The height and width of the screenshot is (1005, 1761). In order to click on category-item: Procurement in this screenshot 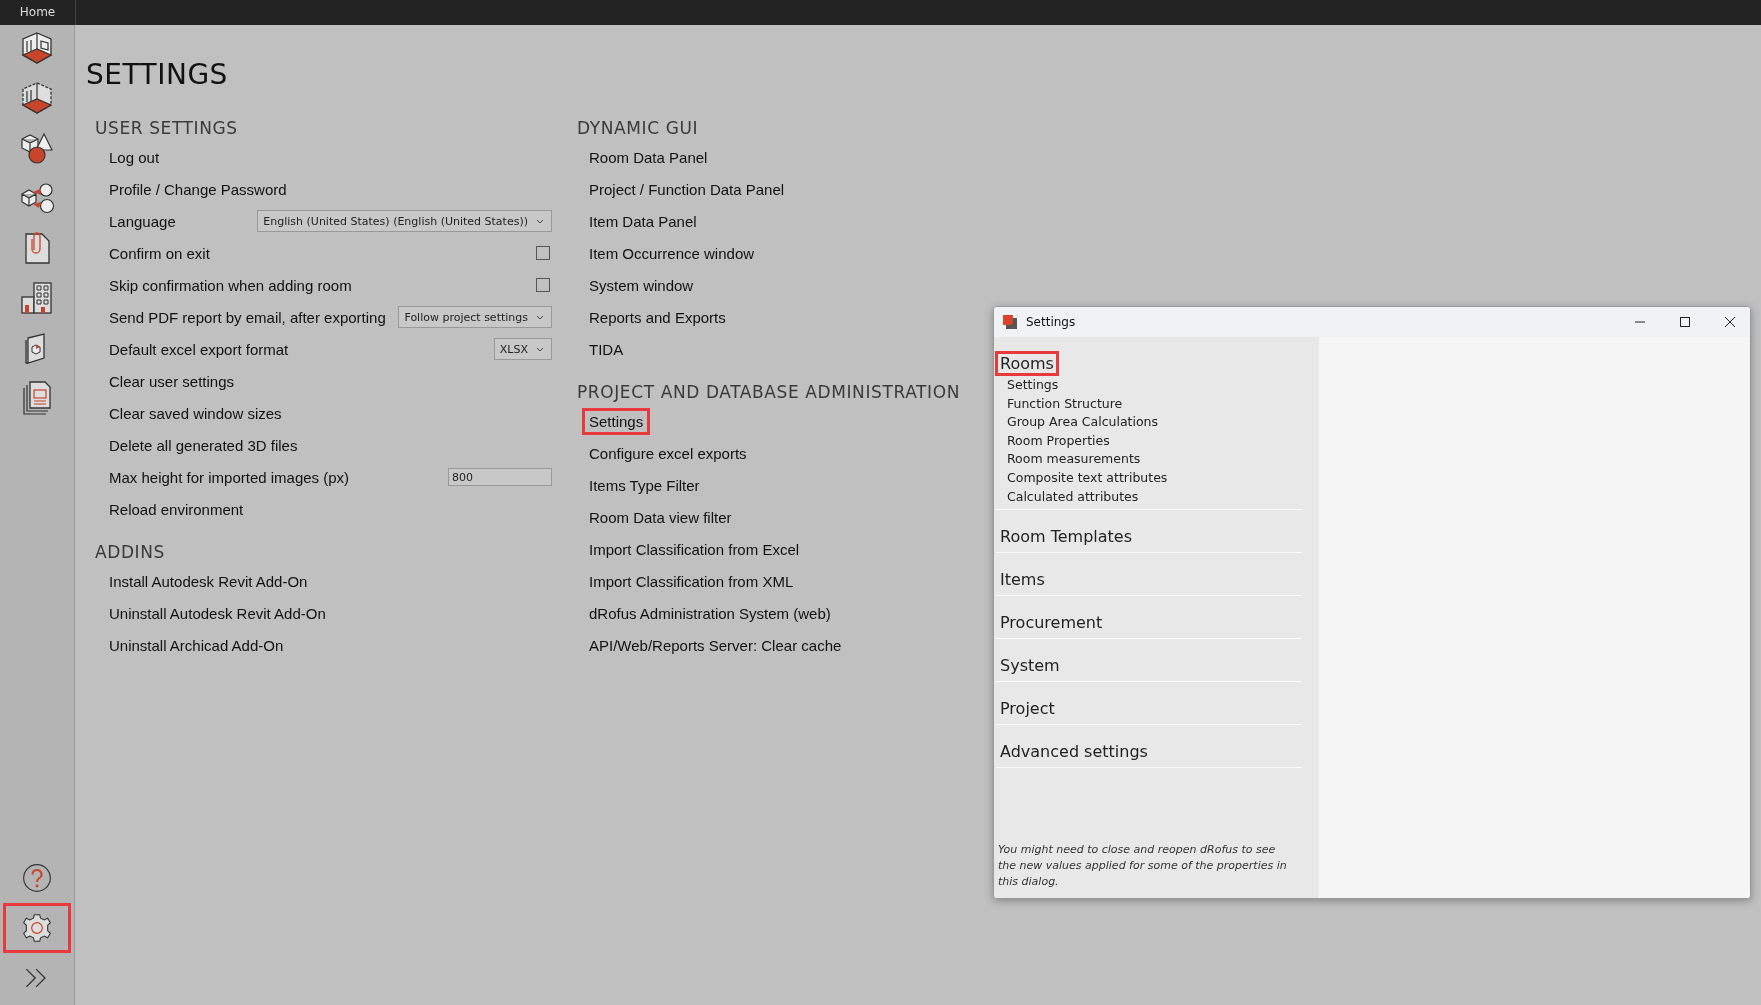, I will do `click(1051, 623)`.